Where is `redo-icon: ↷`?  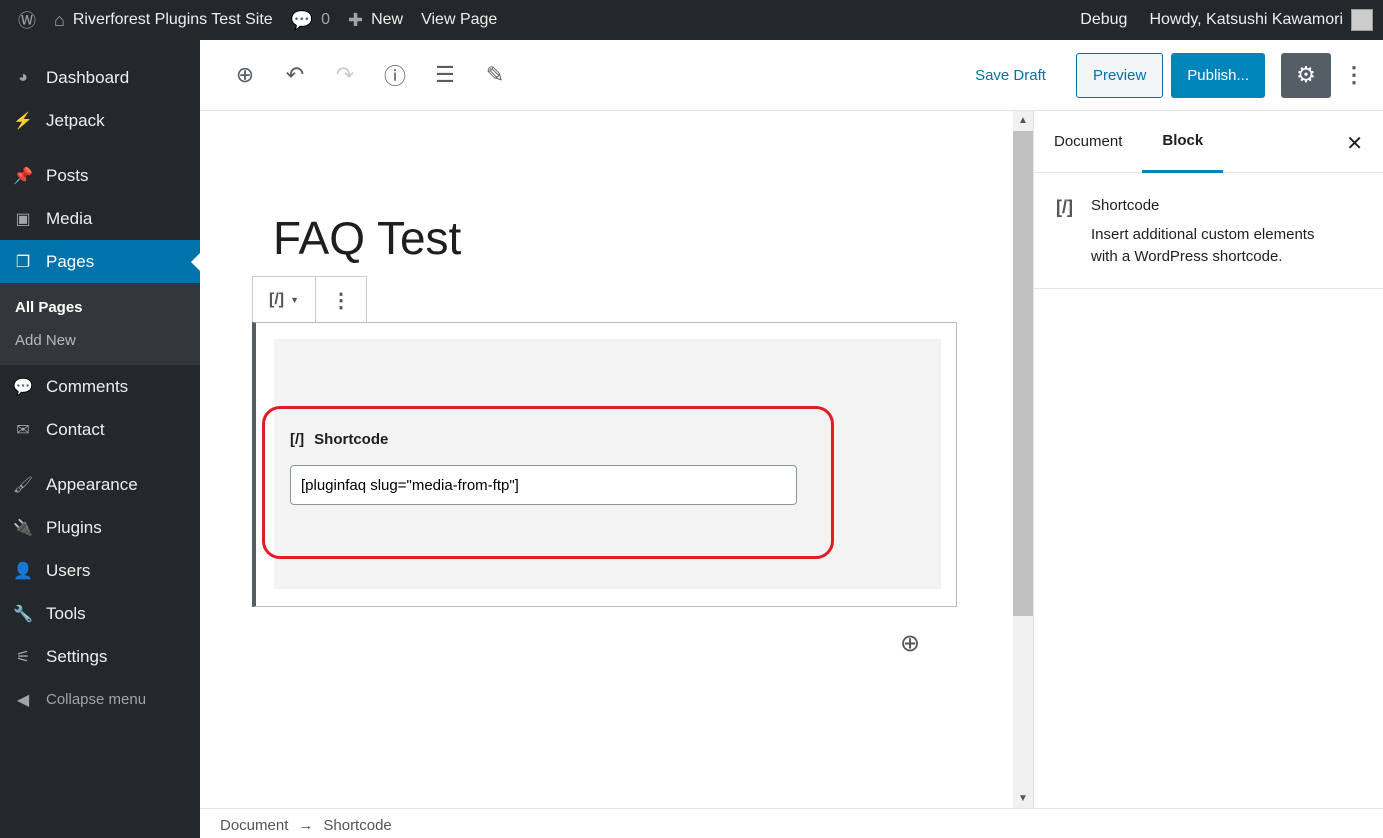
redo-icon: ↷ is located at coordinates (345, 75).